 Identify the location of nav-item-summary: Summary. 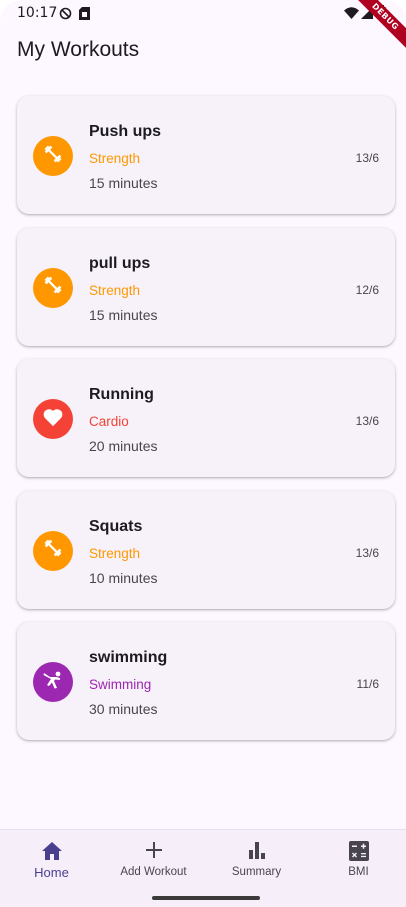
(256, 860).